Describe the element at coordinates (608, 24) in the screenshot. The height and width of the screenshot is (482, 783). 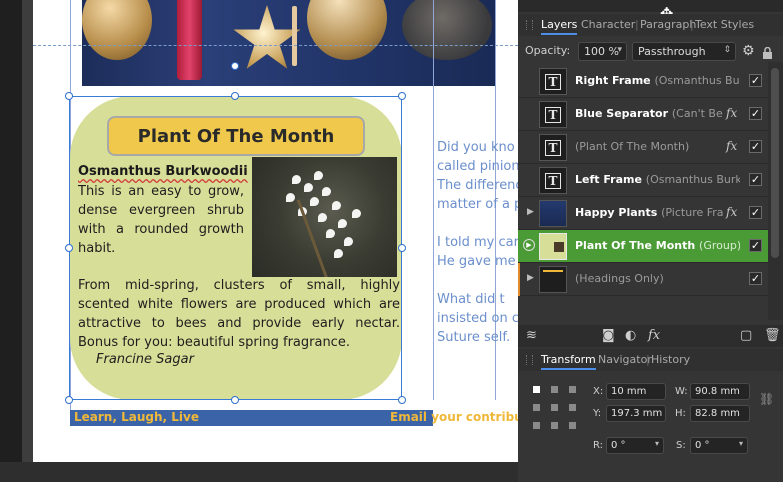
I see `tab-character: Character` at that location.